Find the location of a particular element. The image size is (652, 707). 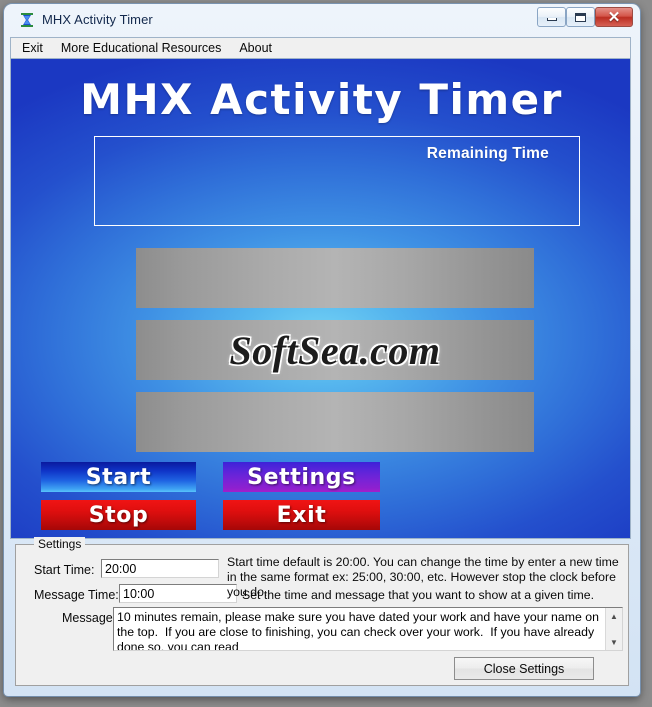

stop-button: Stop is located at coordinates (118, 515).